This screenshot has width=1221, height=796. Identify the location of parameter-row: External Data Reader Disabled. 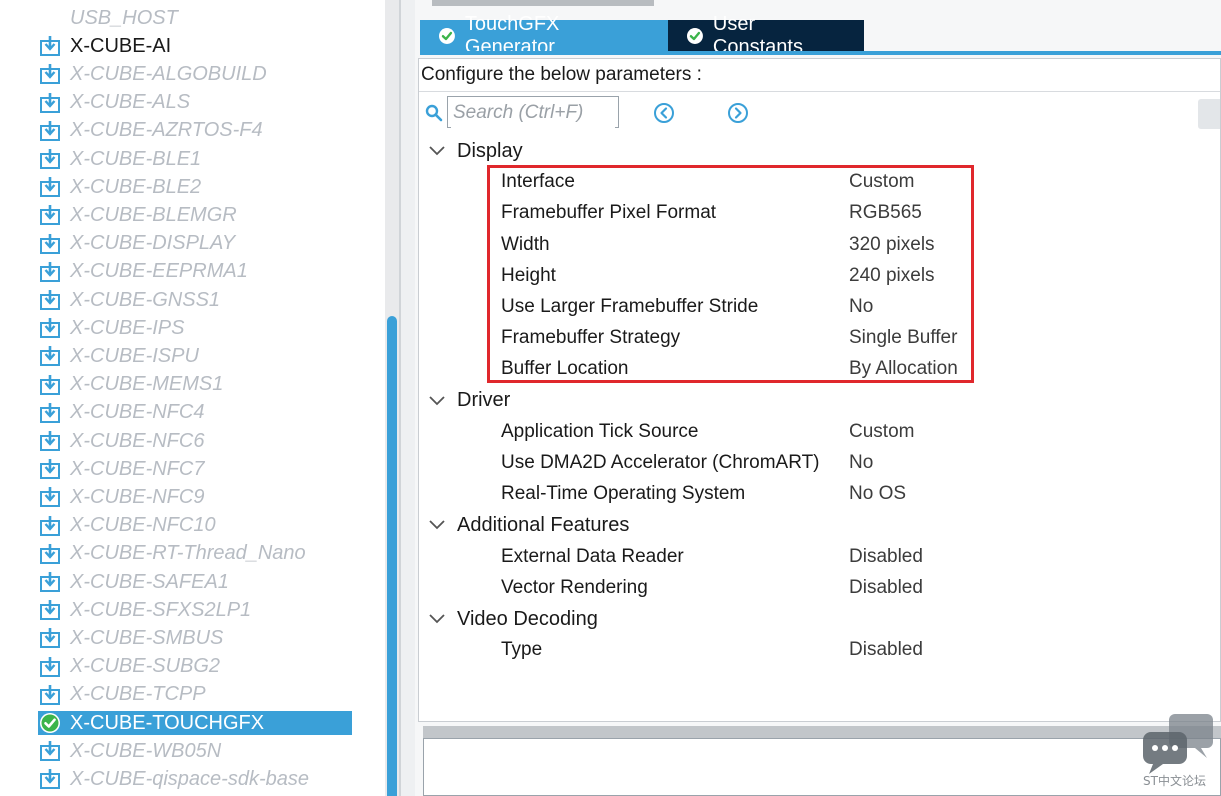
(736, 557).